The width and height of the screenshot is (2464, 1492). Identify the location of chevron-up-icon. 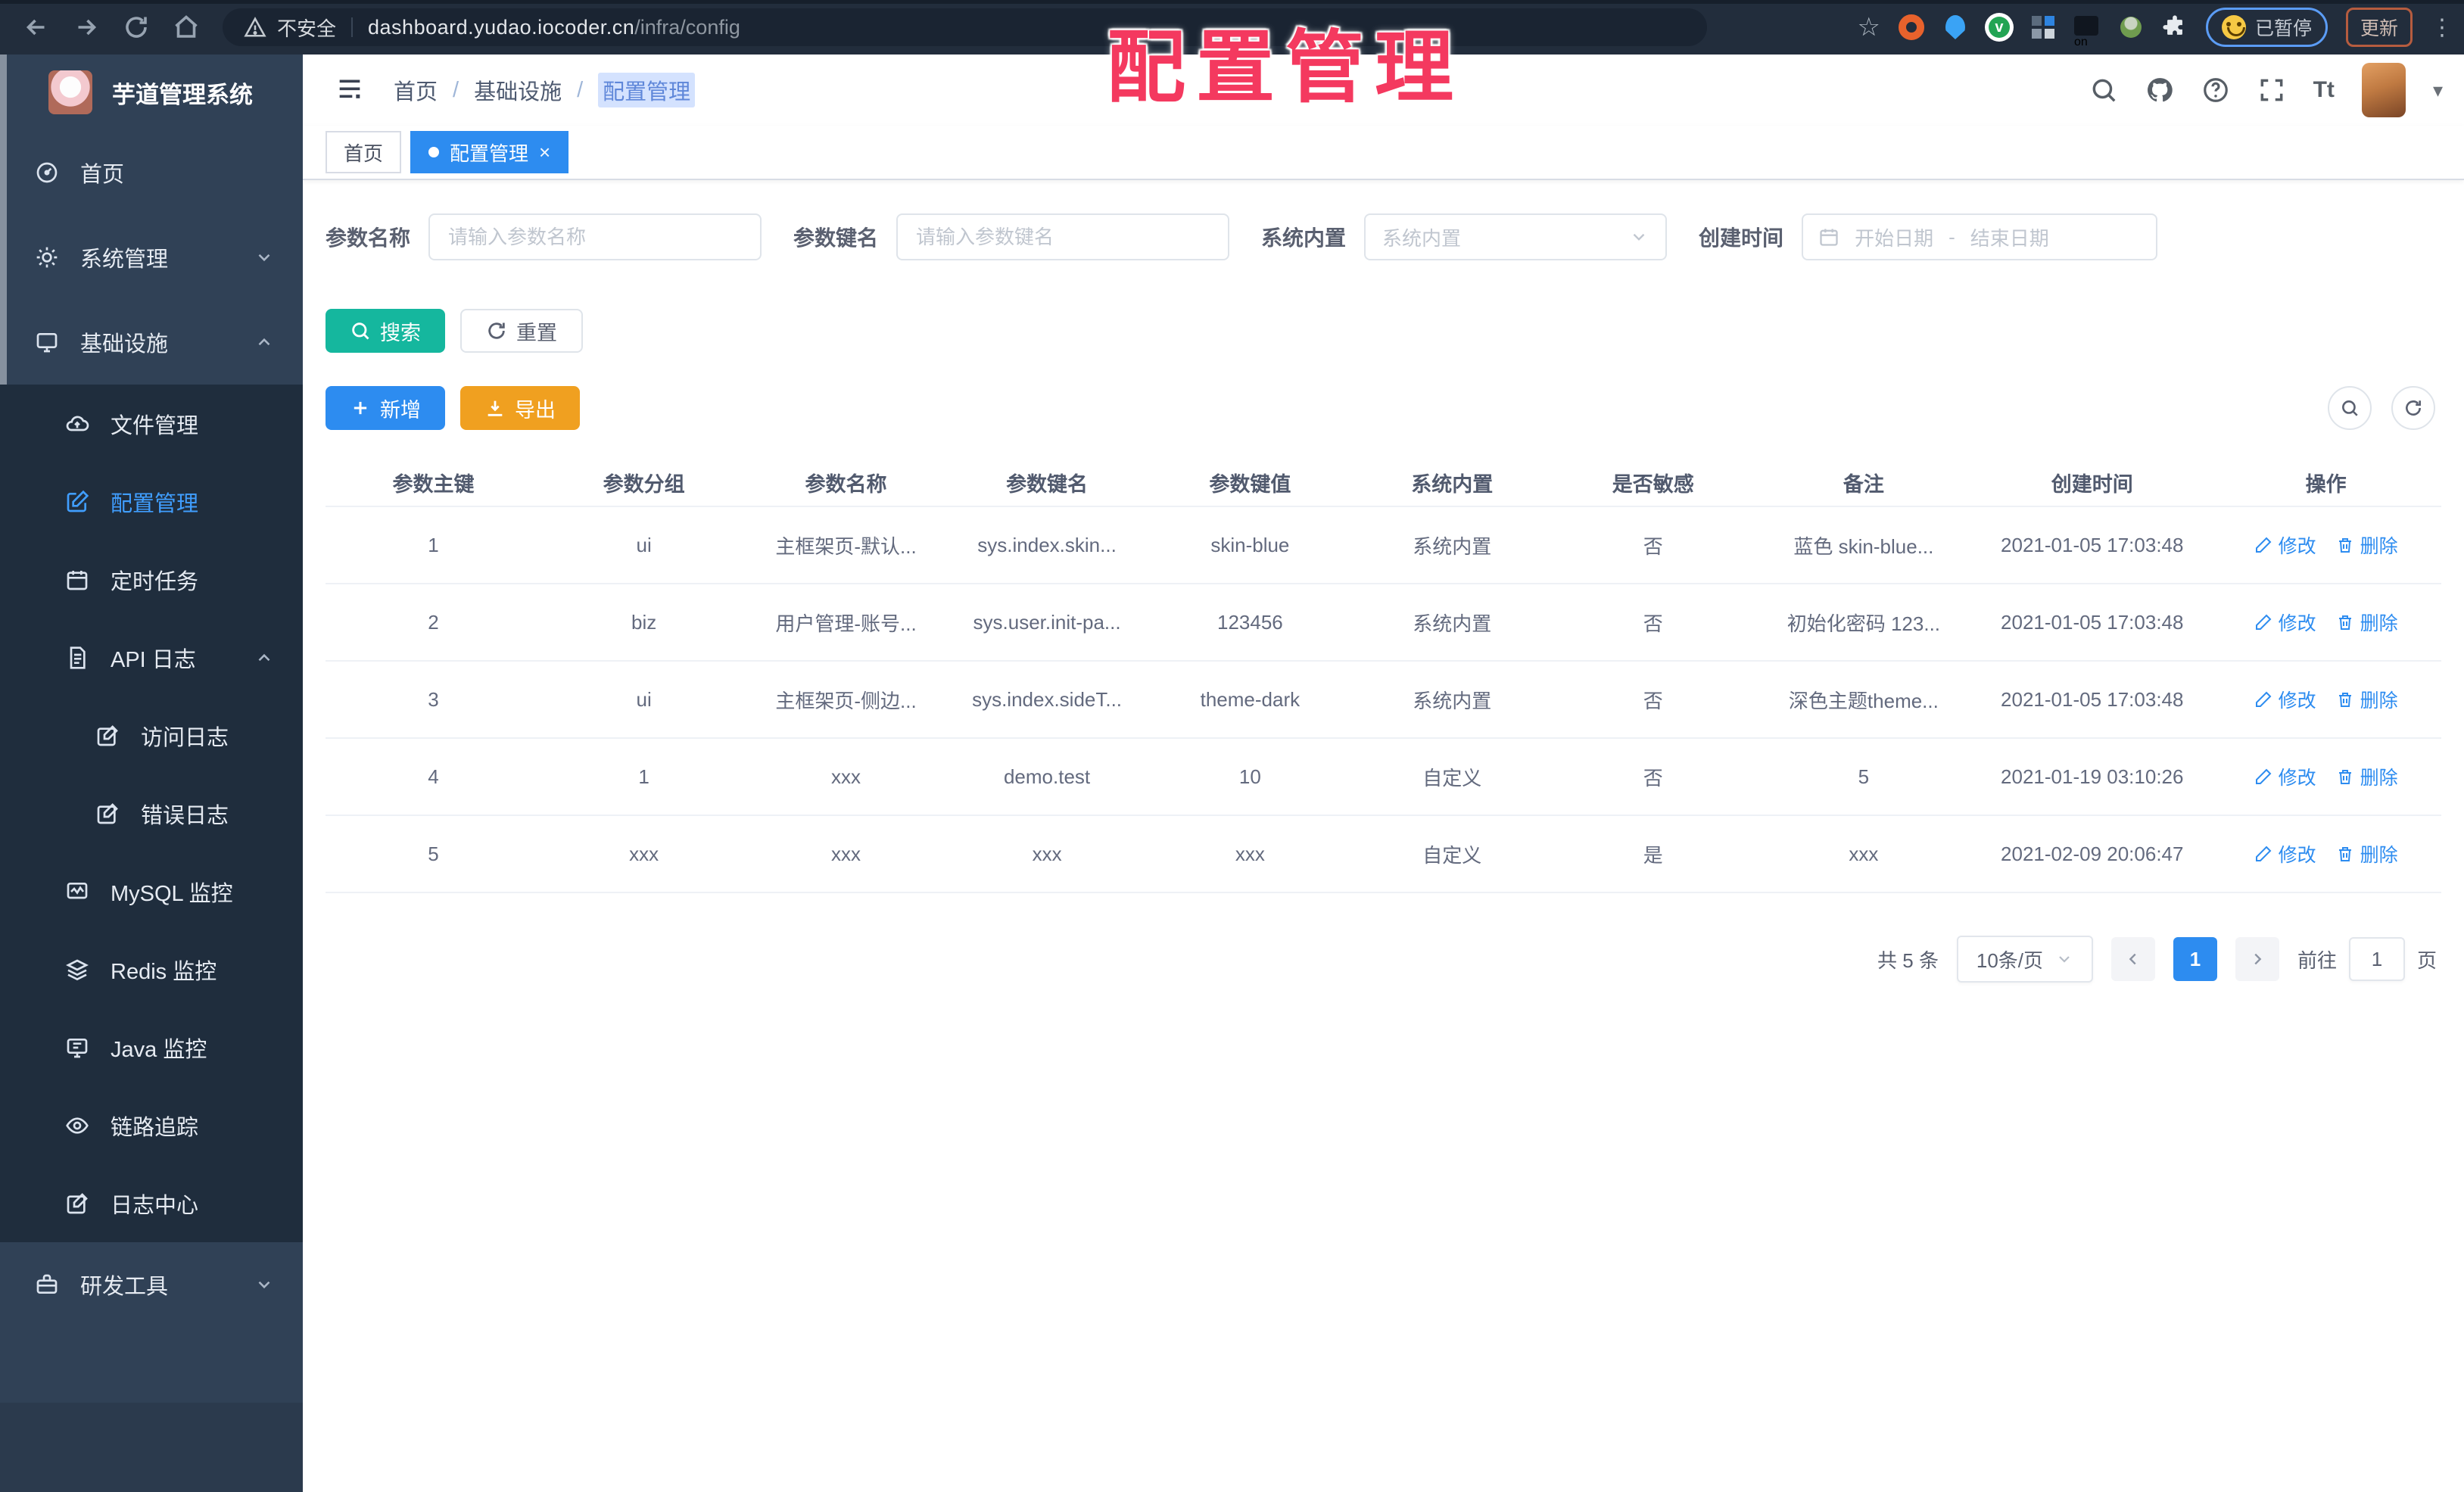
(264, 342).